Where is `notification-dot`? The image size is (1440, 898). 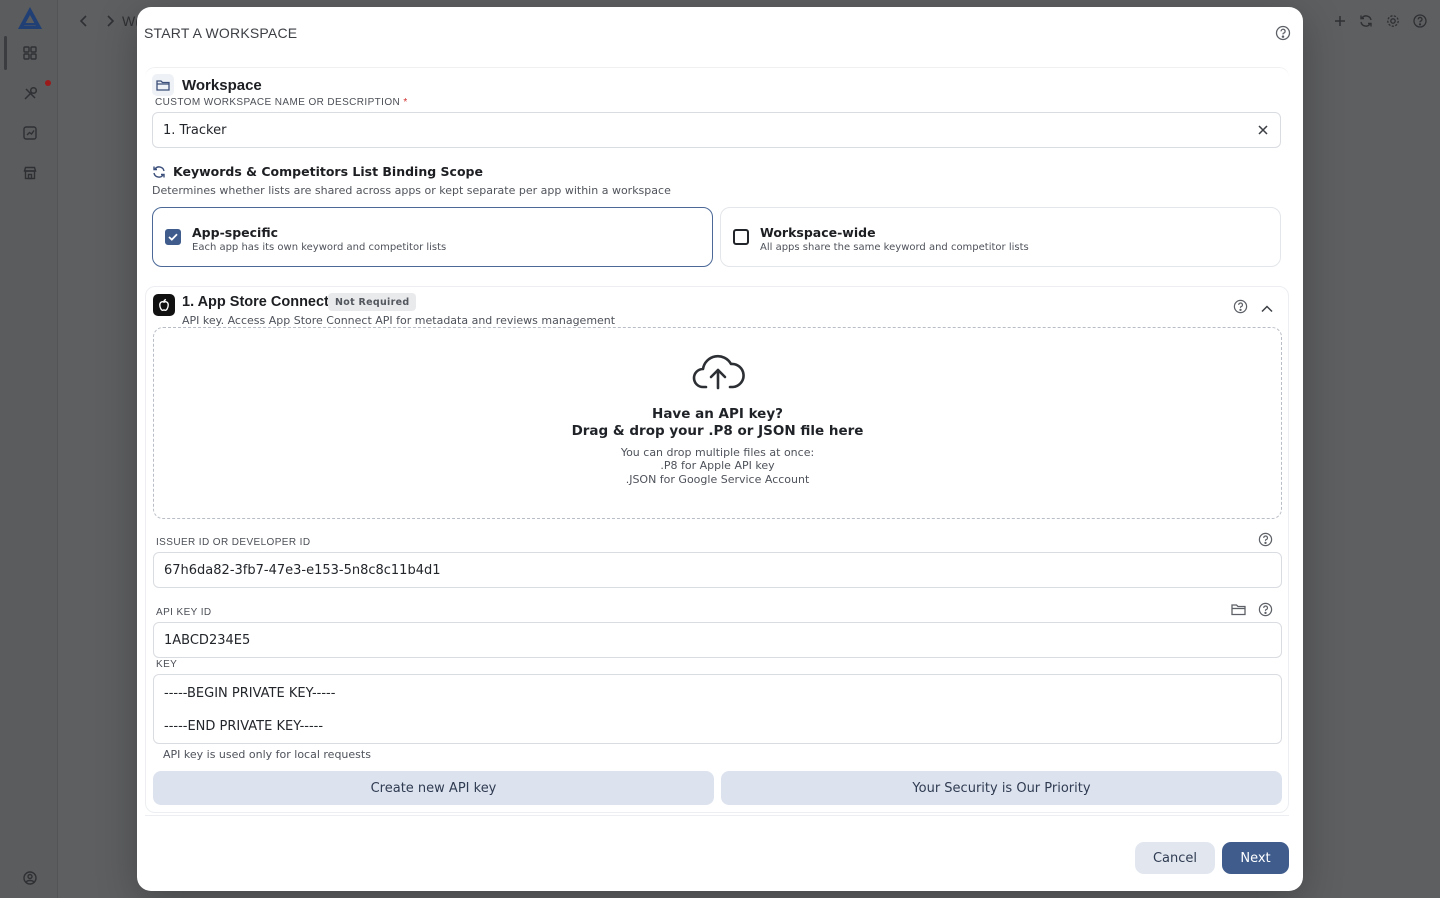 notification-dot is located at coordinates (48, 83).